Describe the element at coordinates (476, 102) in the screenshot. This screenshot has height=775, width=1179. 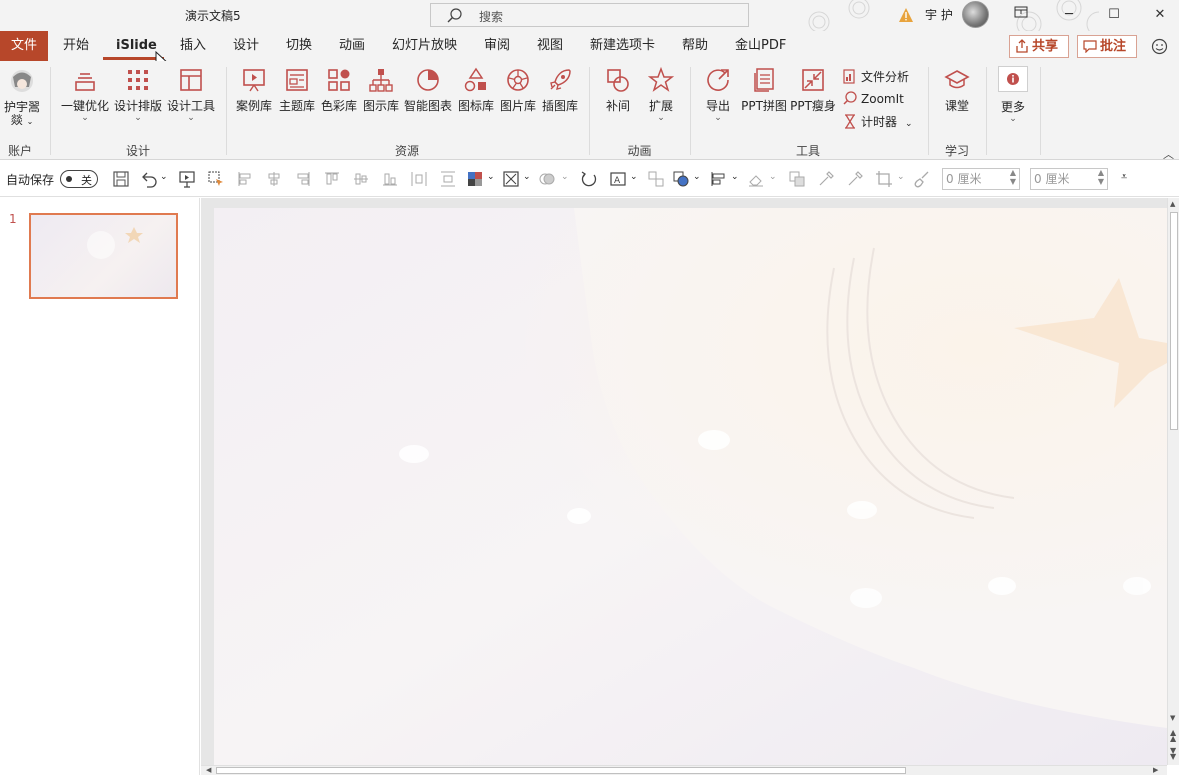
I see `icon-library-button: 图标库` at that location.